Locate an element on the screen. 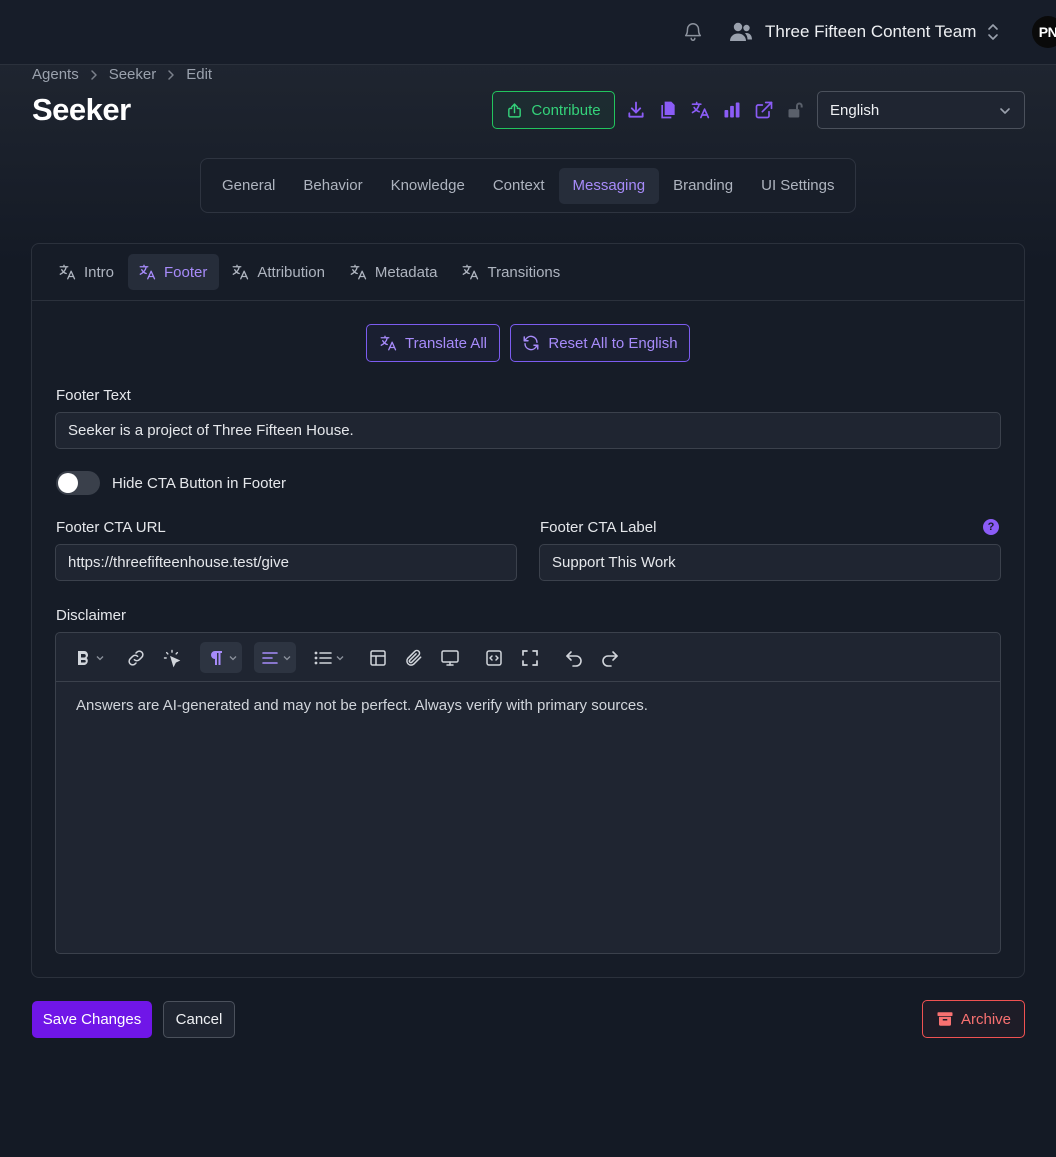 The width and height of the screenshot is (1056, 1157). archive-label: Archive is located at coordinates (986, 1019).